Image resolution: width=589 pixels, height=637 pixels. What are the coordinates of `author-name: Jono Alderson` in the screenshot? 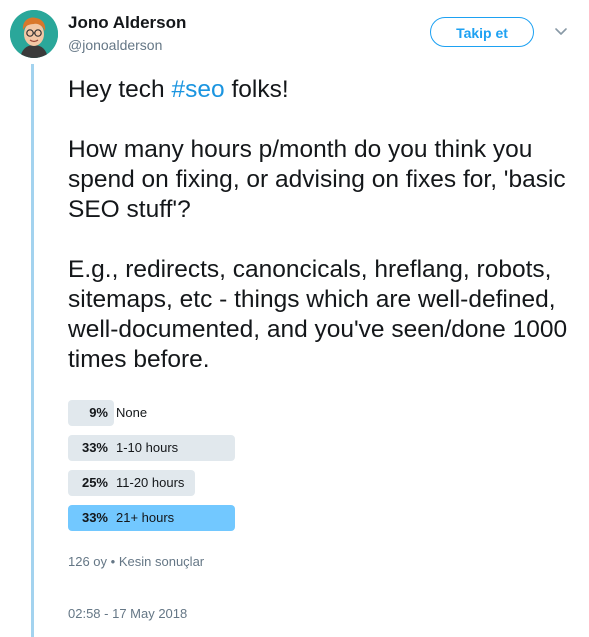 It's located at (127, 23).